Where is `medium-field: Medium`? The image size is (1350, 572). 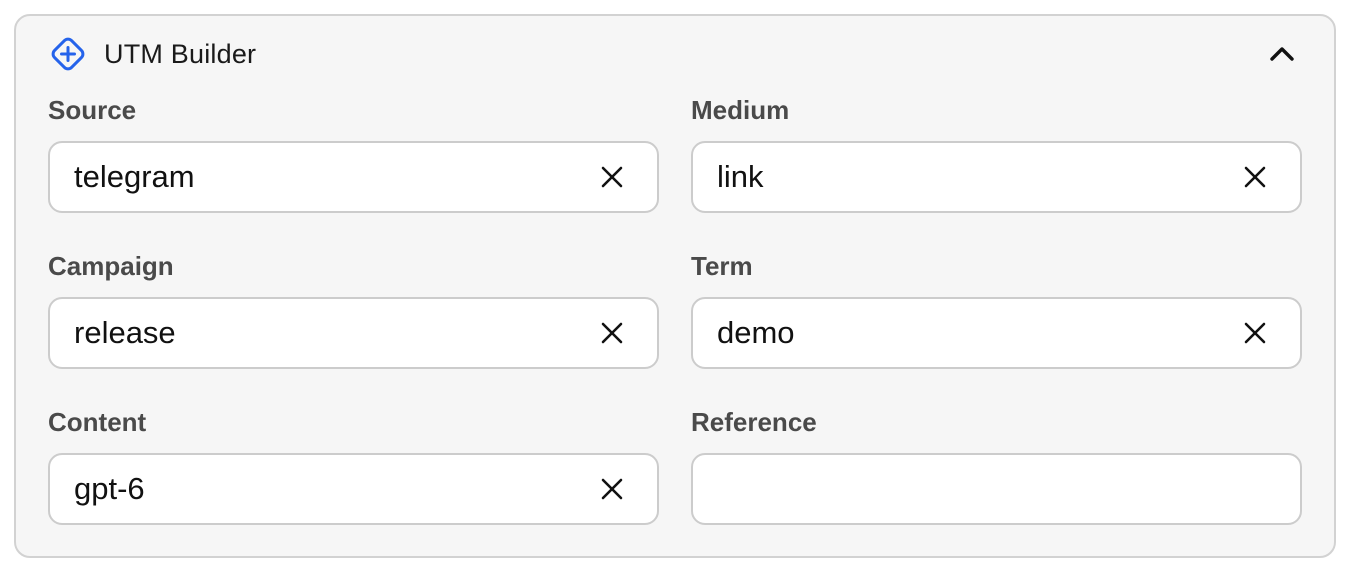
medium-field: Medium is located at coordinates (996, 170).